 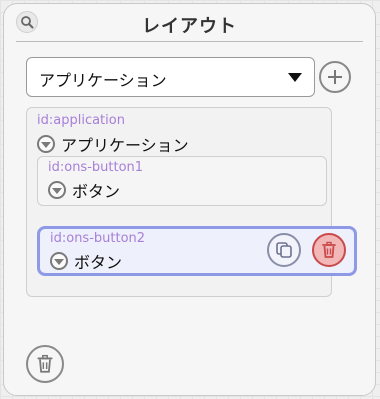 I want to click on duplicate-button, so click(x=284, y=250).